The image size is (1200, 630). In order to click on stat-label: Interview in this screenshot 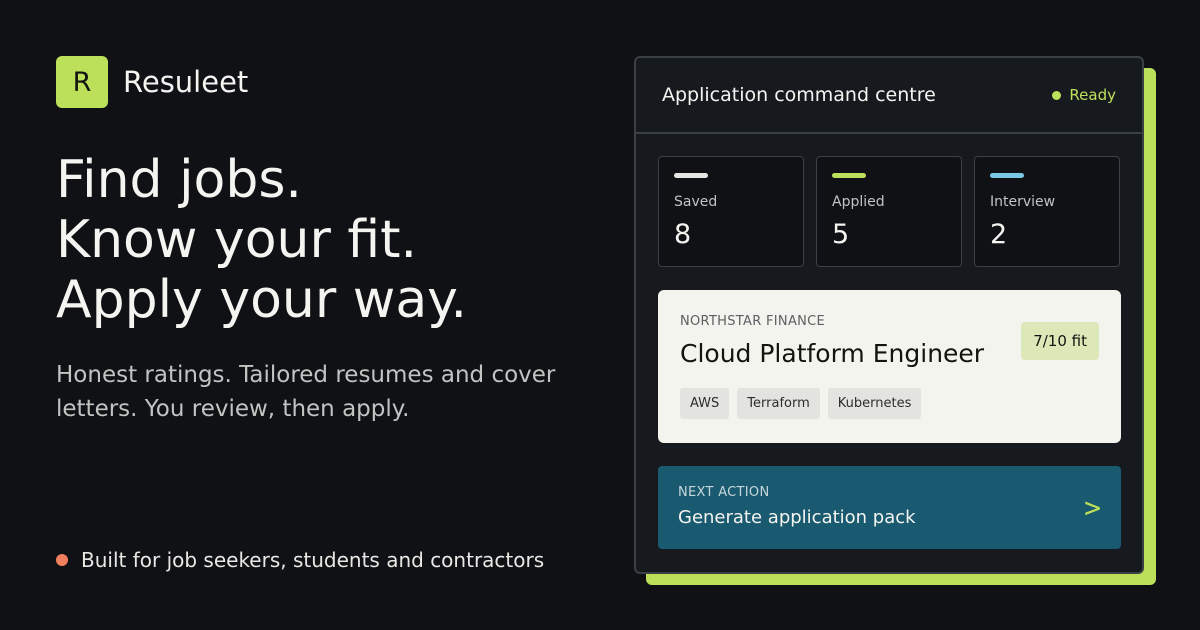, I will do `click(1023, 202)`.